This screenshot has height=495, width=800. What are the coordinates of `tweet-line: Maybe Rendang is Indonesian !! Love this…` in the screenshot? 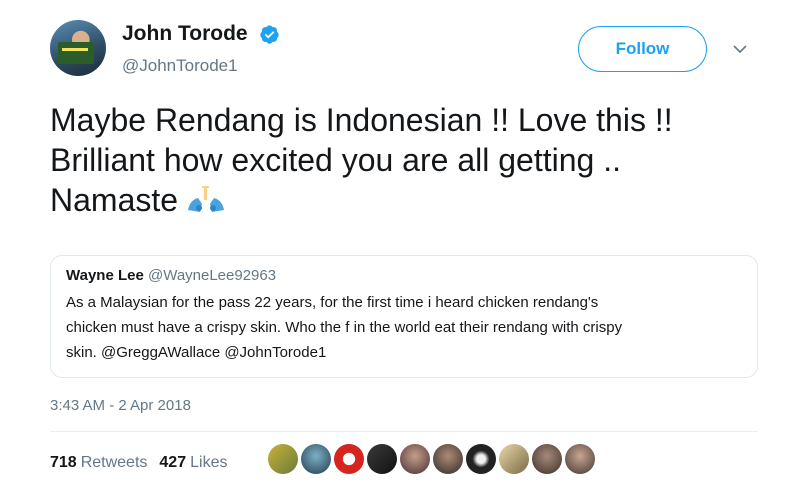 It's located at (361, 120).